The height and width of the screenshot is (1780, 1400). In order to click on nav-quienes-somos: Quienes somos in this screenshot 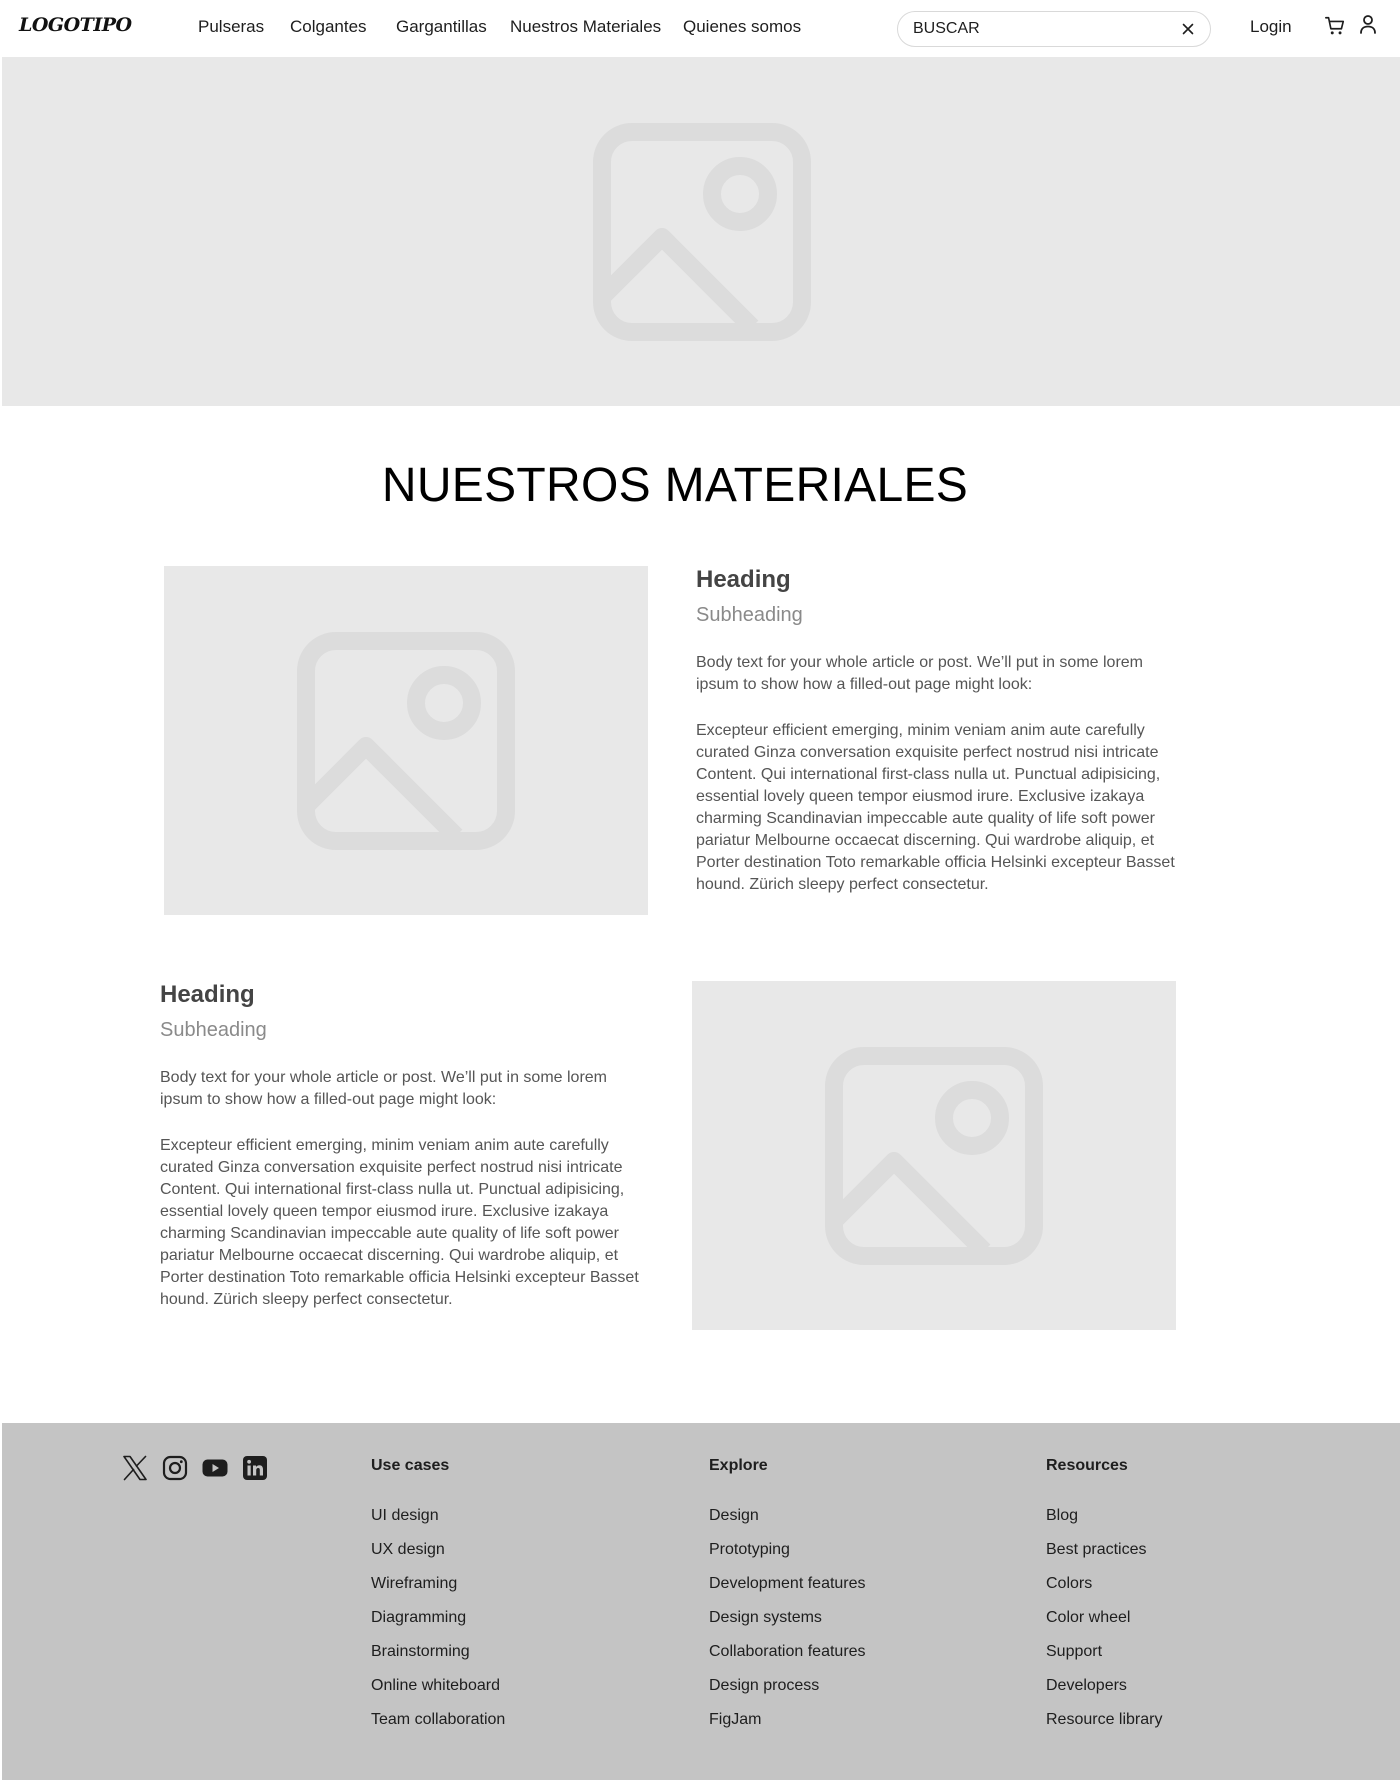, I will do `click(742, 27)`.